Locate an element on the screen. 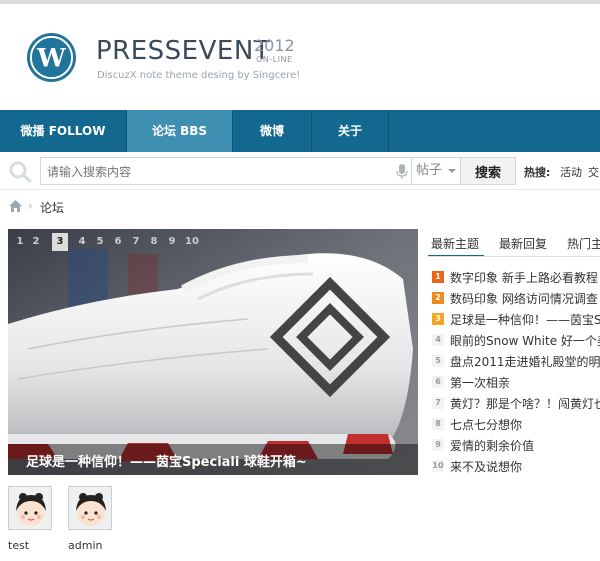 The width and height of the screenshot is (600, 561). wordpress-logo-icon: W is located at coordinates (51, 57).